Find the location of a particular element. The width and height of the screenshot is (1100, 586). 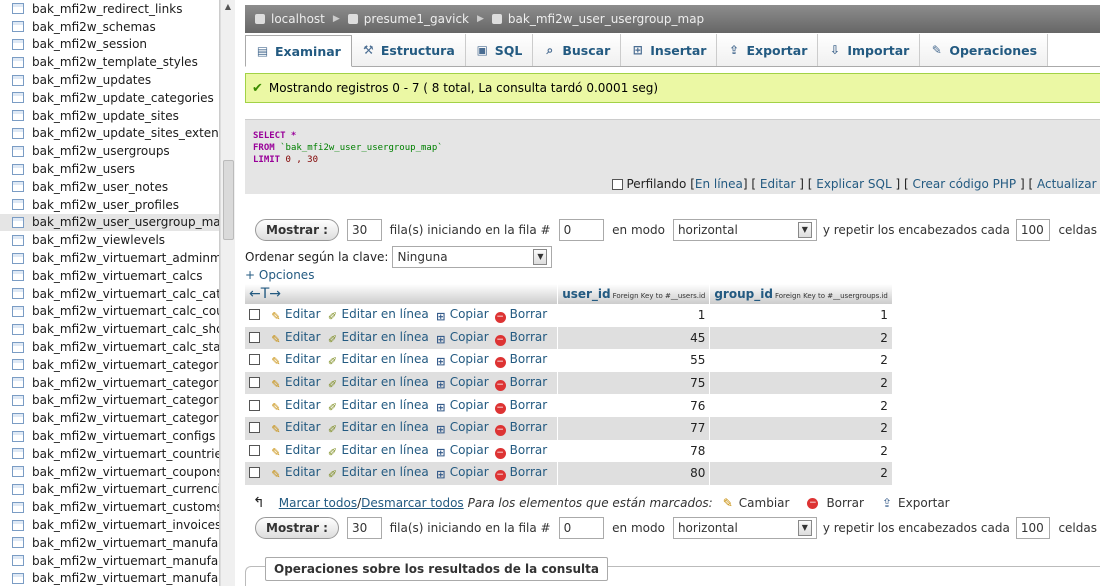

sidebar-table-item: bak_mfi2w_update_sites_extensions is located at coordinates (109, 134).